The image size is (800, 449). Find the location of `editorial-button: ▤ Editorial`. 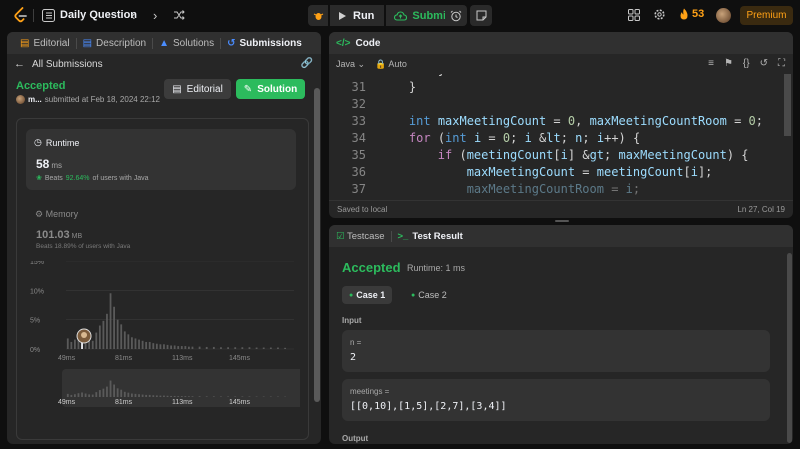

editorial-button: ▤ Editorial is located at coordinates (197, 89).